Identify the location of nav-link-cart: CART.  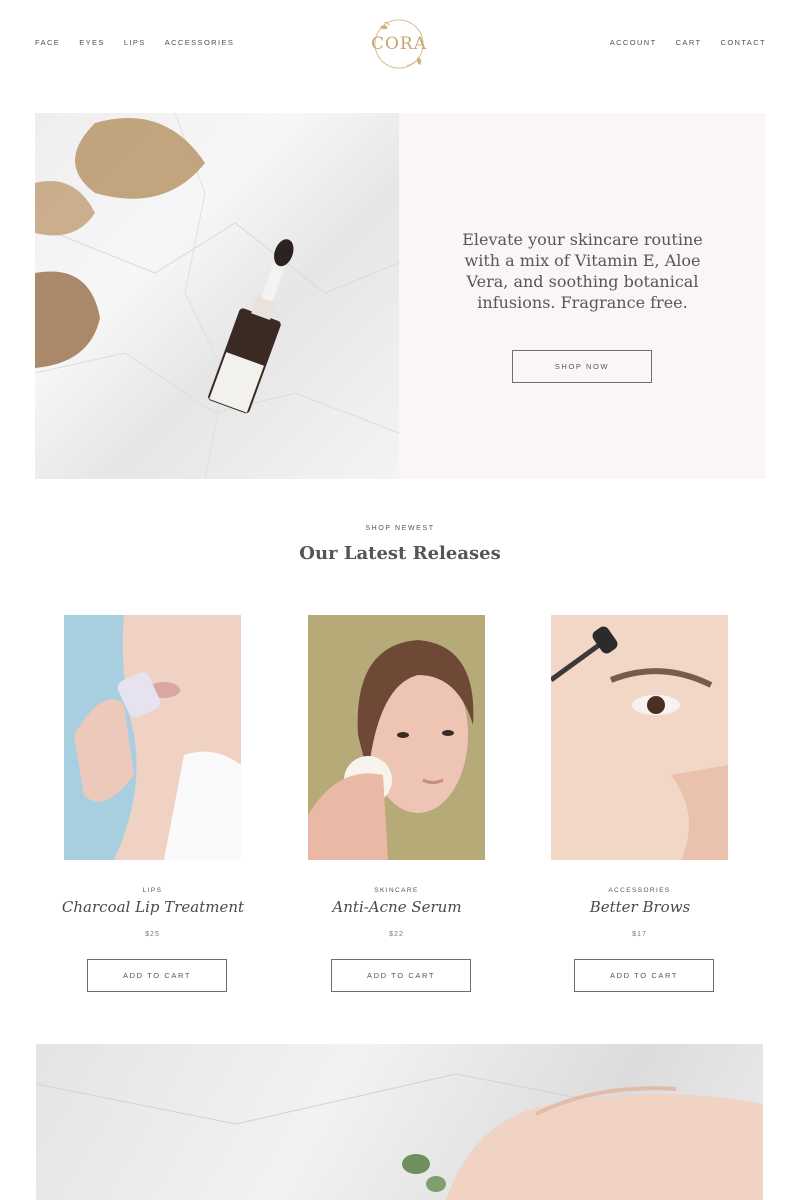
(689, 42).